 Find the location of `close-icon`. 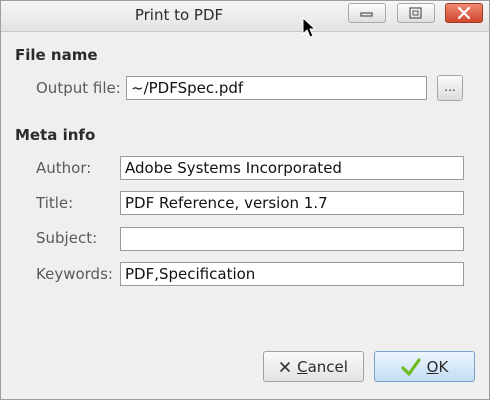

close-icon is located at coordinates (464, 13).